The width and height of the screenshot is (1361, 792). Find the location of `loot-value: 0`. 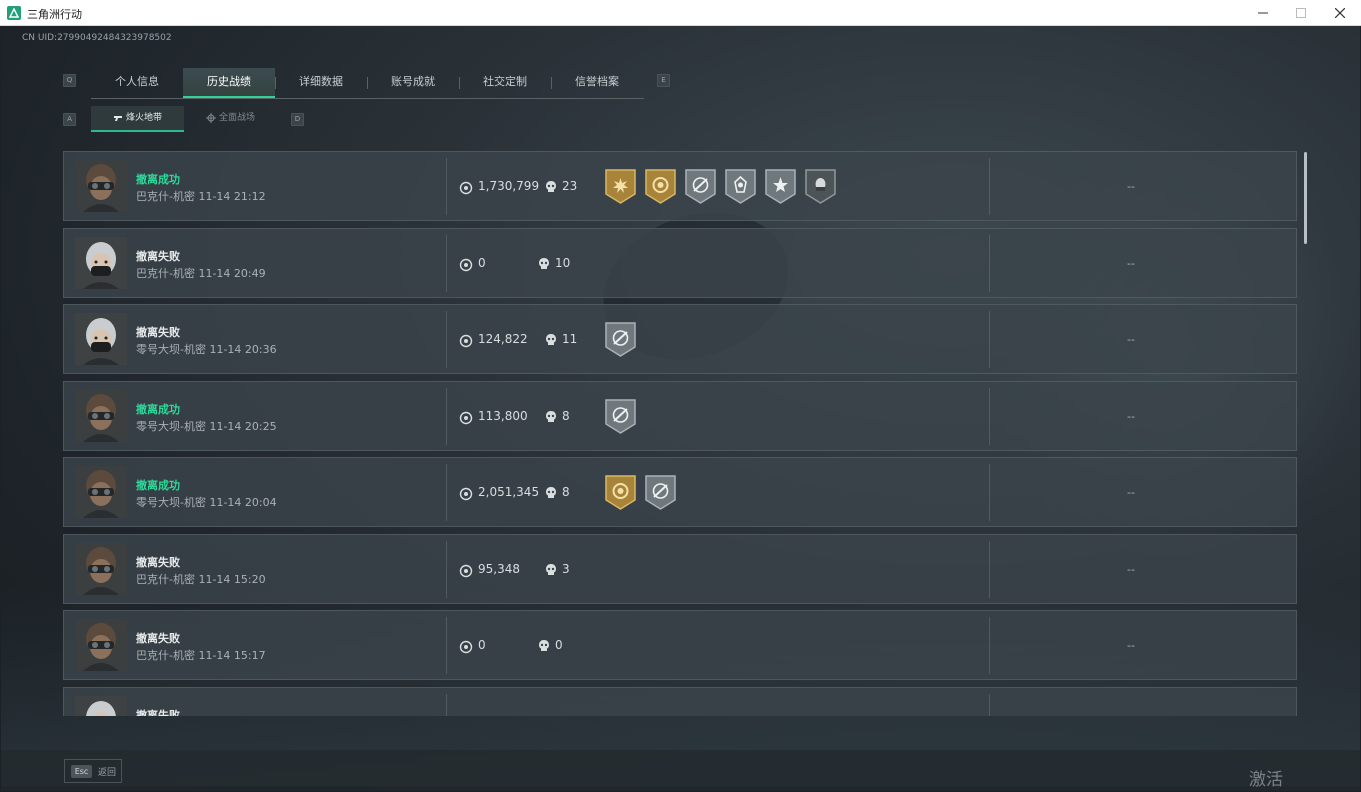

loot-value: 0 is located at coordinates (482, 262).